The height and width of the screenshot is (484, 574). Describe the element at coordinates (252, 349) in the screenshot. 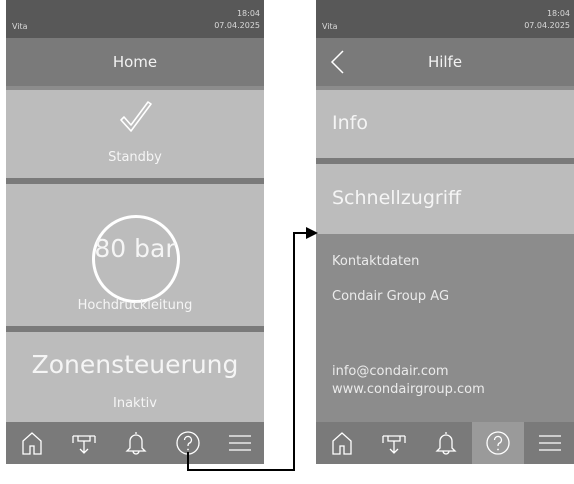

I see `navigation-arrow` at that location.